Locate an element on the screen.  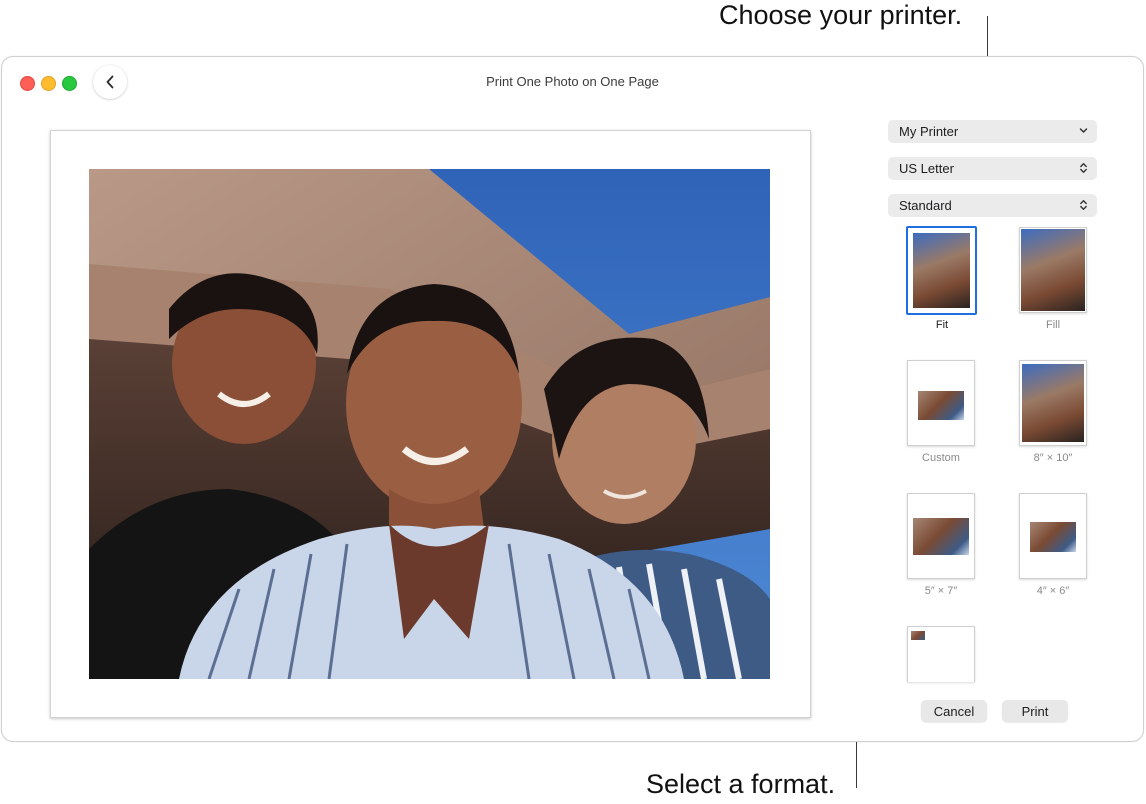
format-8x10 is located at coordinates (1053, 403).